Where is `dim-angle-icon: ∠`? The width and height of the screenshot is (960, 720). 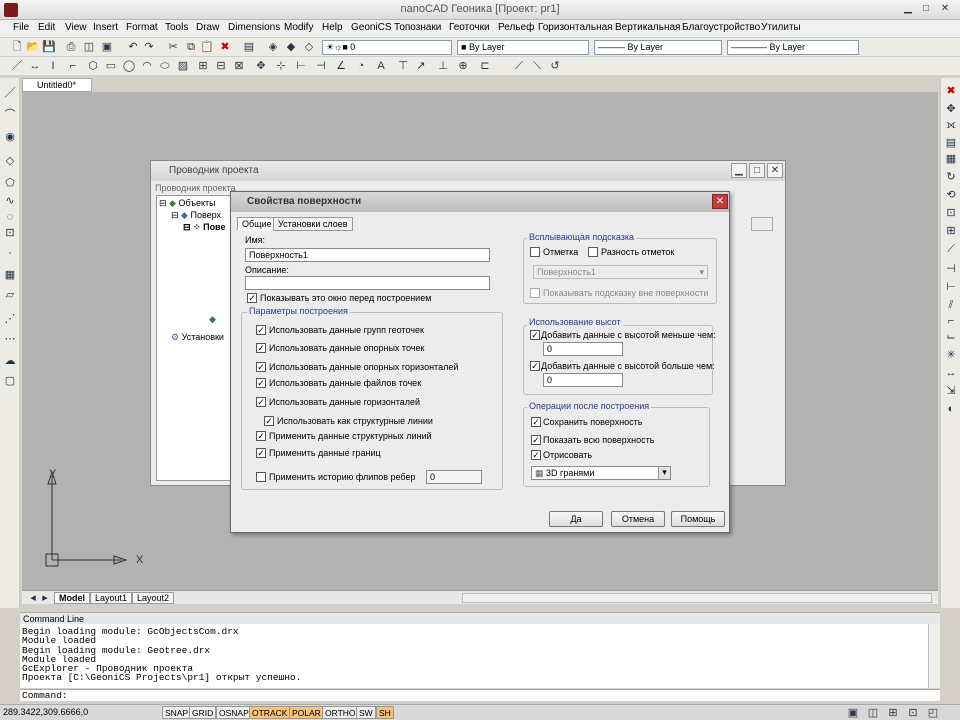
dim-angle-icon: ∠ is located at coordinates (341, 66).